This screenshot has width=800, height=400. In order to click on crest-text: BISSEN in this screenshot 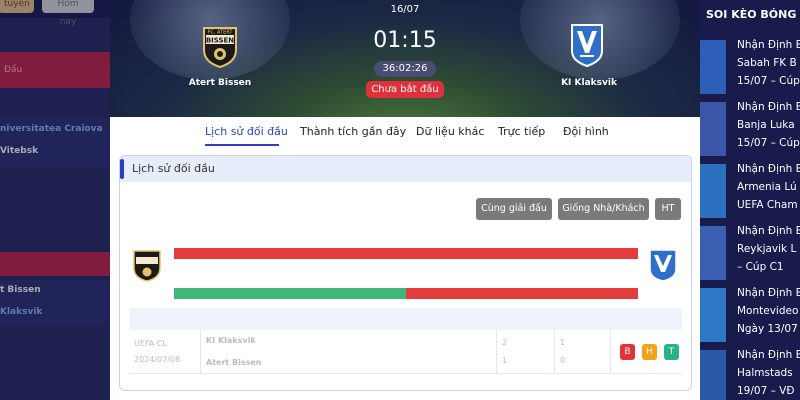, I will do `click(220, 41)`.